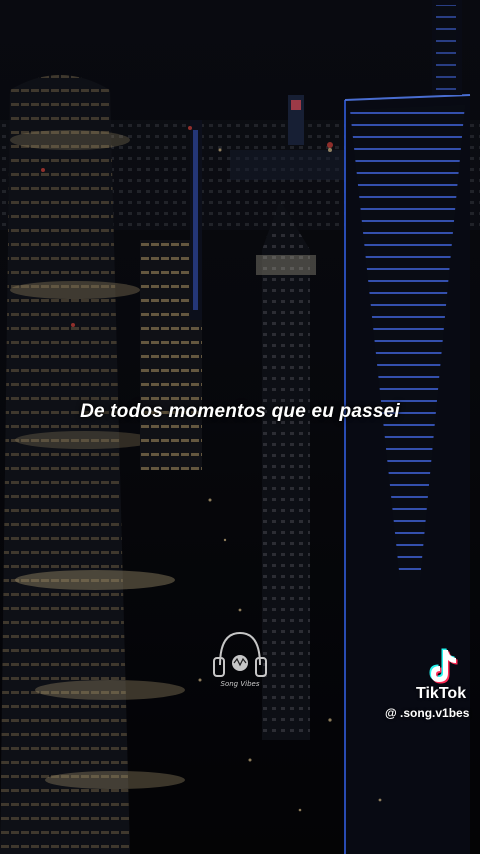 The width and height of the screenshot is (480, 854). What do you see at coordinates (441, 693) in the screenshot?
I see `tiktok-brand-label: TikTok` at bounding box center [441, 693].